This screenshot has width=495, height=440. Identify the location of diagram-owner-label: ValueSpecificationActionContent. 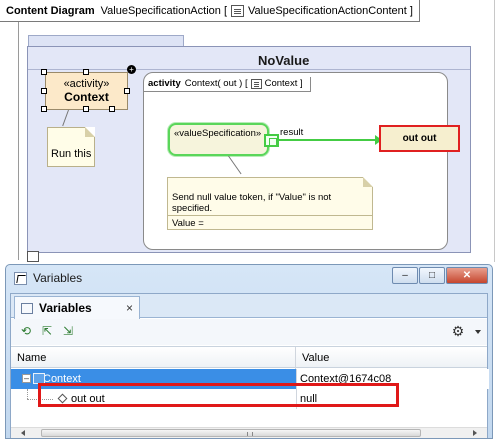
(327, 10).